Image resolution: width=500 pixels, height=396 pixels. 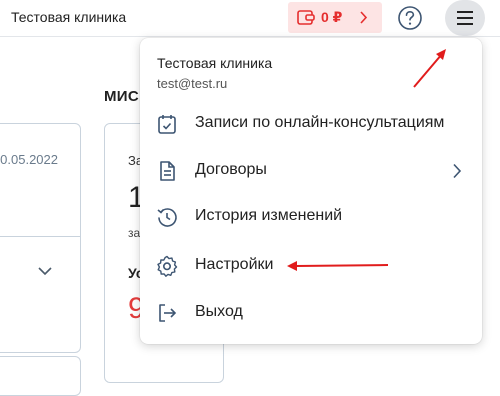 What do you see at coordinates (192, 83) in the screenshot?
I see `dropdown-email: test@test.ru` at bounding box center [192, 83].